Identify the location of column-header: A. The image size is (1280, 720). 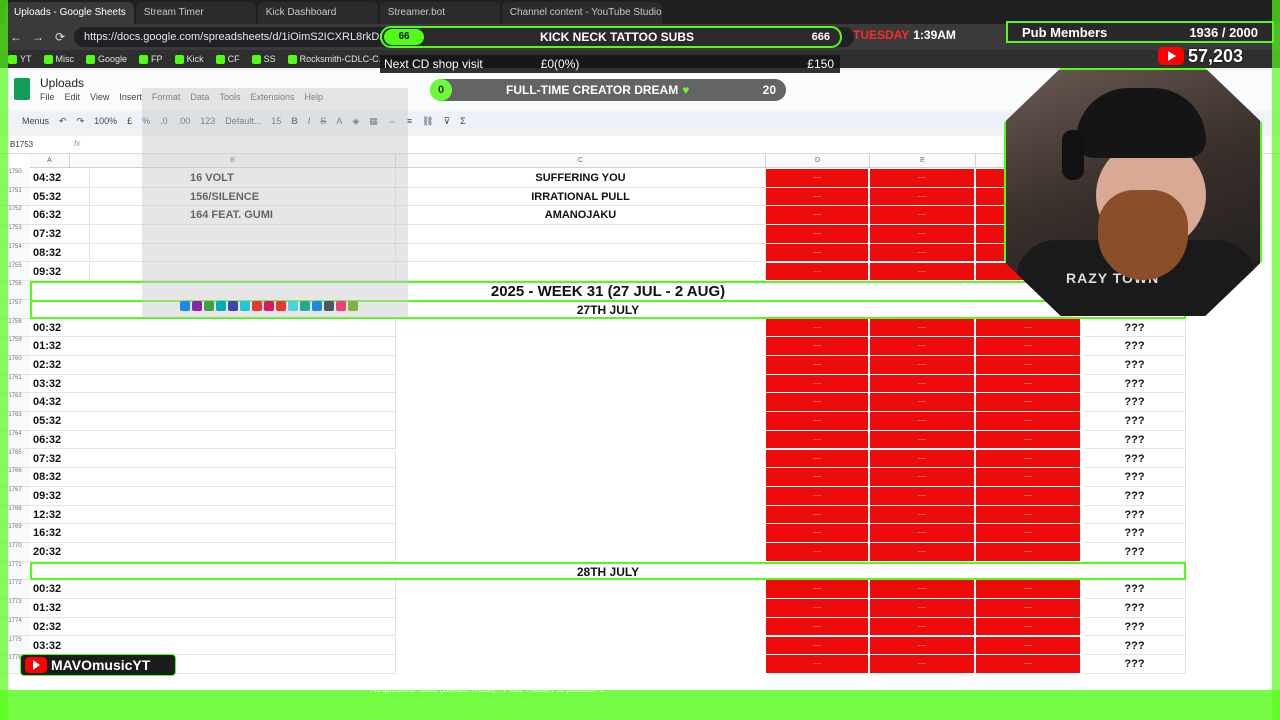
(50, 161).